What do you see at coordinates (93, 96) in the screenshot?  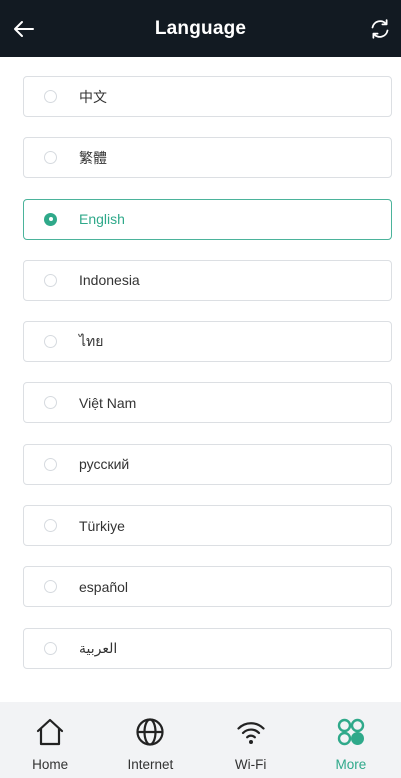 I see `language-label: 中文` at bounding box center [93, 96].